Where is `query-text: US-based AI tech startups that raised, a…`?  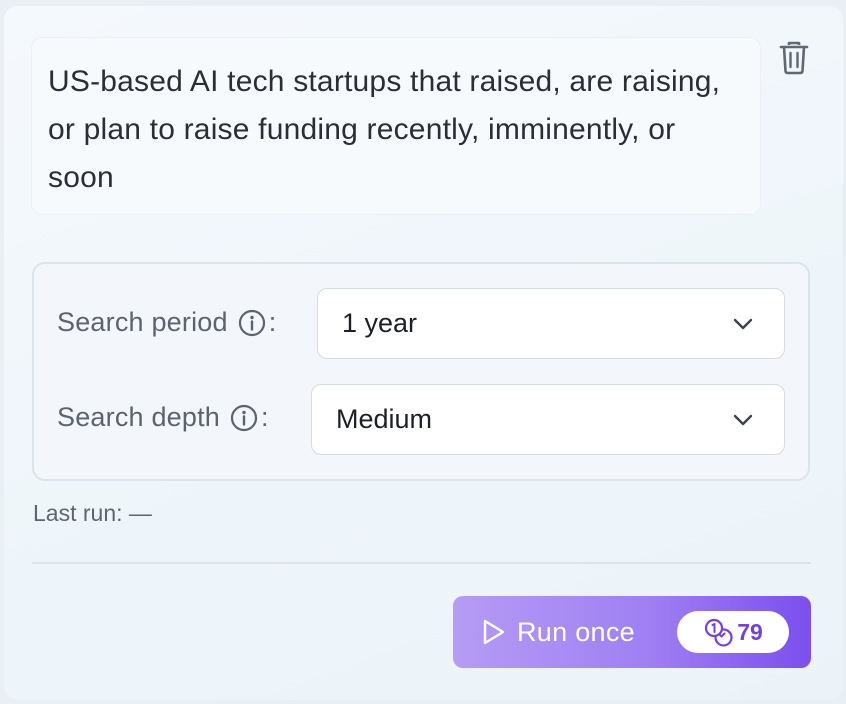
query-text: US-based AI tech startups that raised, a… is located at coordinates (384, 129).